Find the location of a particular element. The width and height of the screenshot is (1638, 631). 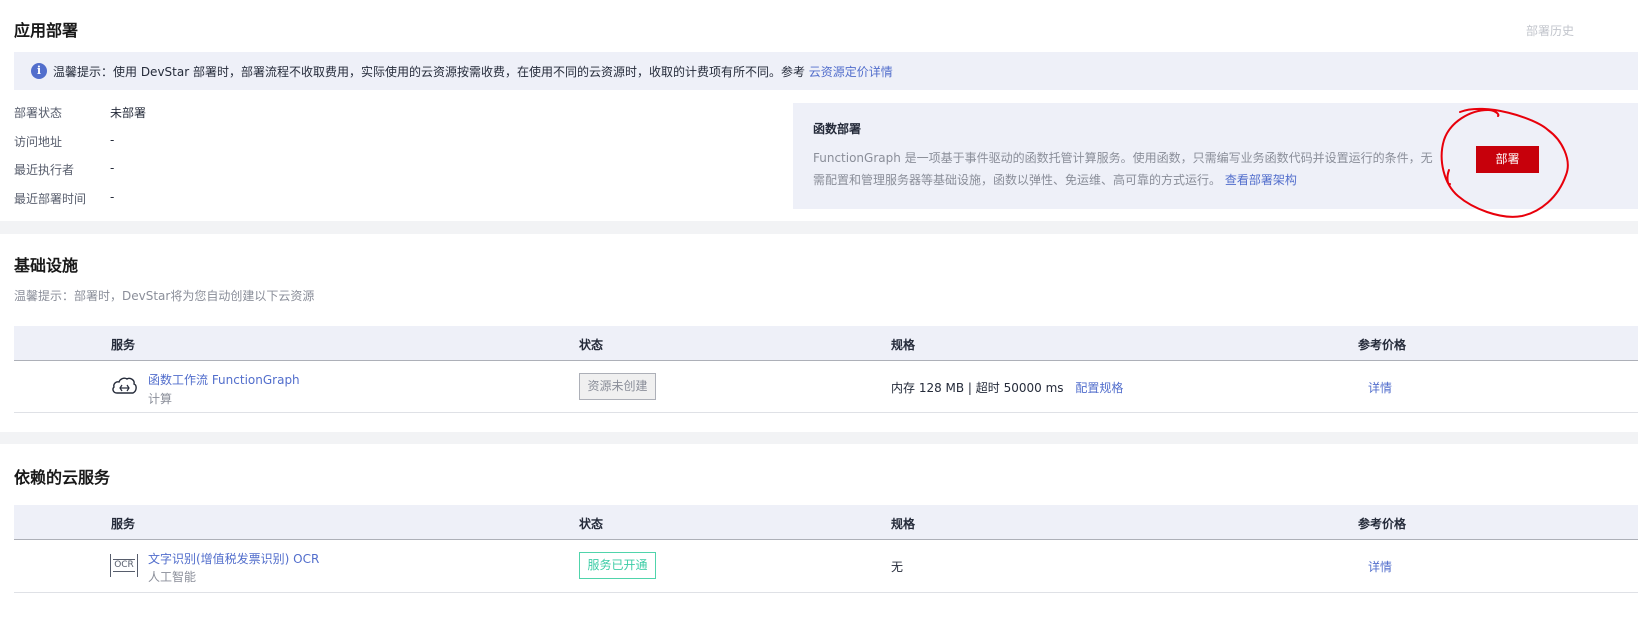

view-architecture-link: 查看部署架构 is located at coordinates (1261, 180).